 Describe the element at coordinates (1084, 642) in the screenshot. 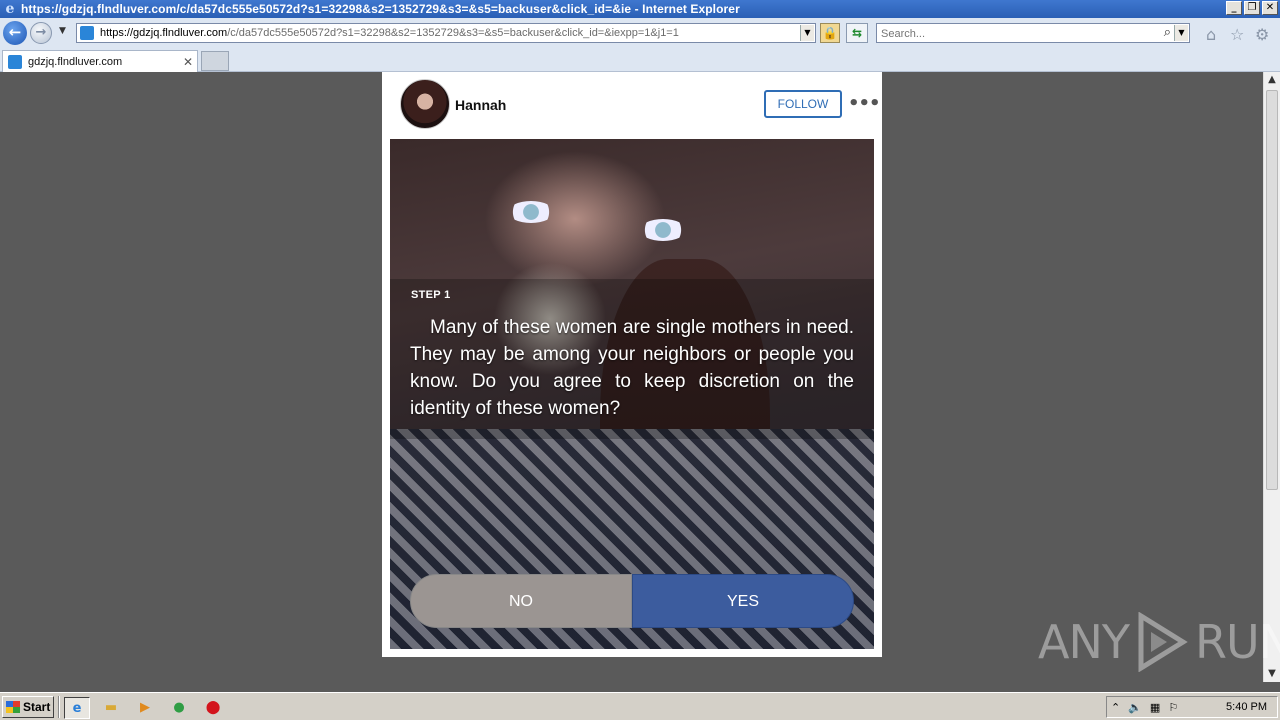

I see `watermark-left-text: ANY` at that location.